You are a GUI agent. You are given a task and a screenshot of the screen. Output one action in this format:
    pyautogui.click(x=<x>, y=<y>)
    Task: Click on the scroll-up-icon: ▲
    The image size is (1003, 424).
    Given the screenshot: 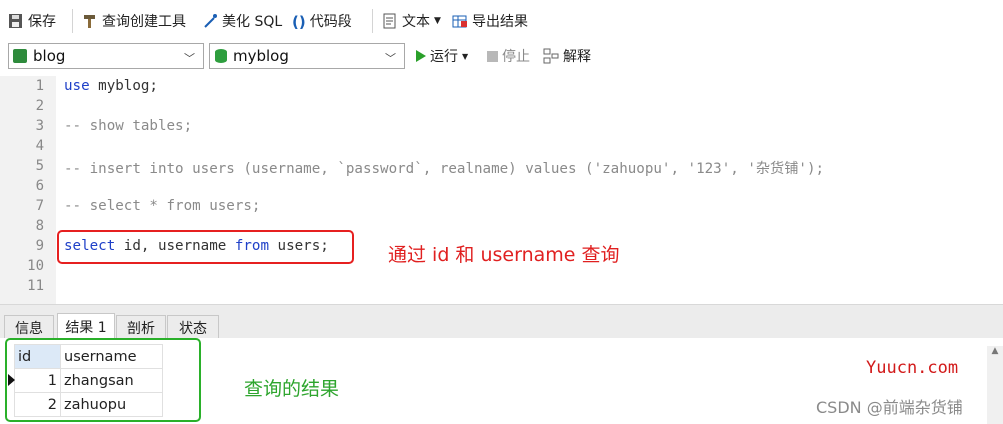 What is the action you would take?
    pyautogui.click(x=995, y=351)
    